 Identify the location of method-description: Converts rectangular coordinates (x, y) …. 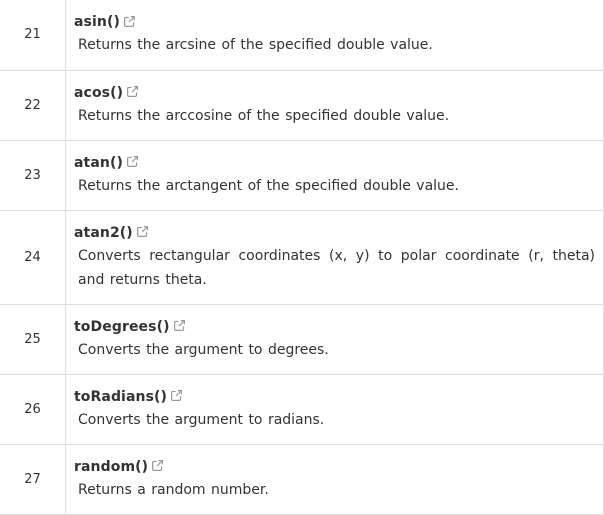
(336, 267).